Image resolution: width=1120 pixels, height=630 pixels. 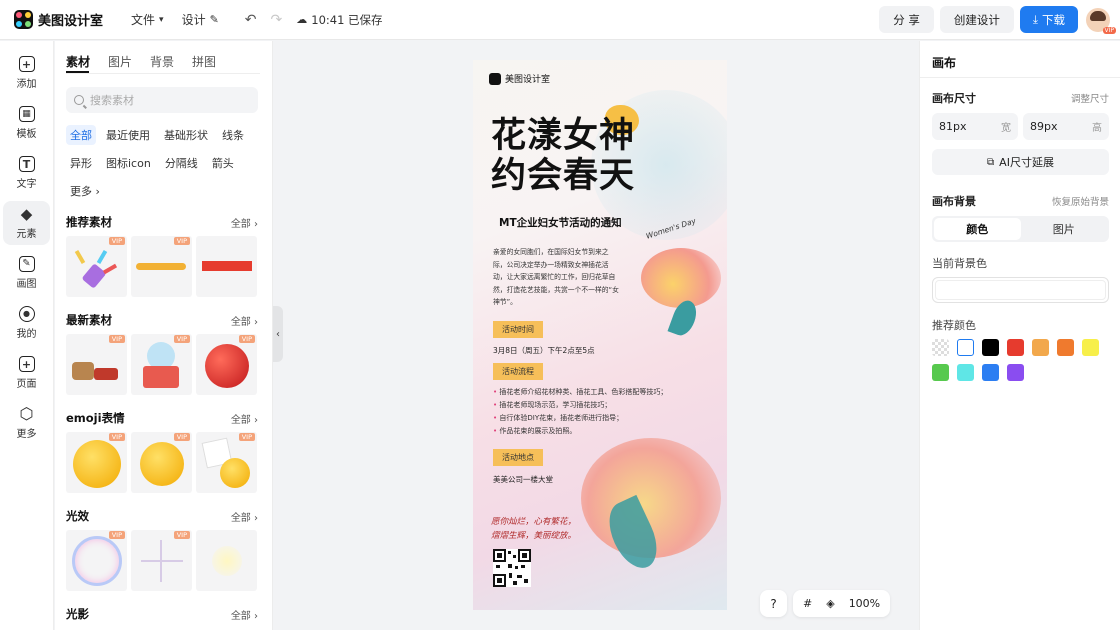 I want to click on yellow-brush-stroke-thumb: VIP, so click(x=161, y=266).